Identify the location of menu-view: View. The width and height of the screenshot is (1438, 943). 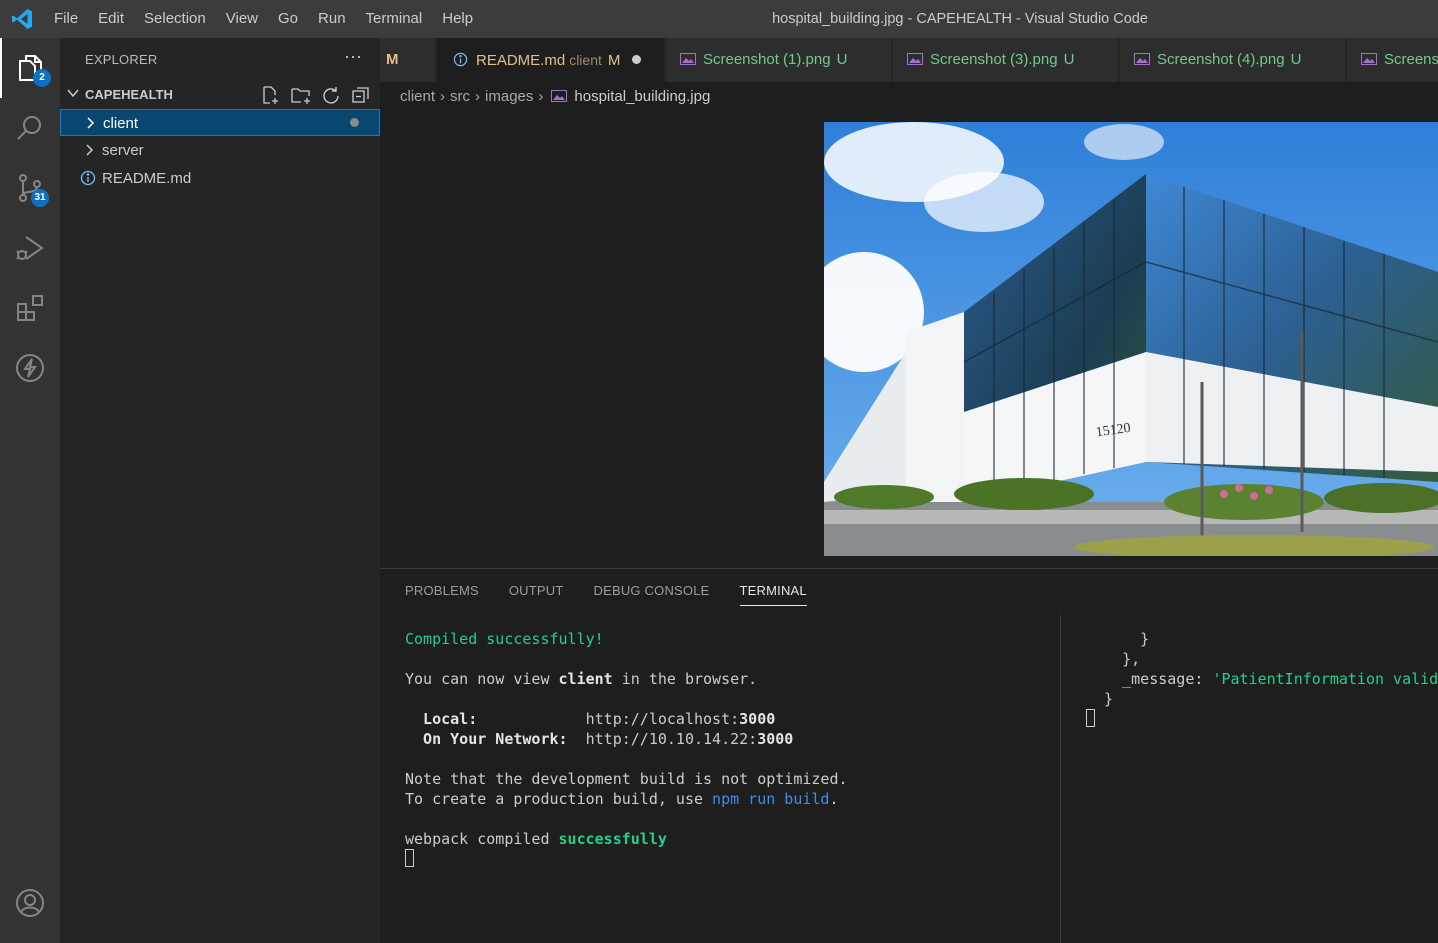
(242, 19).